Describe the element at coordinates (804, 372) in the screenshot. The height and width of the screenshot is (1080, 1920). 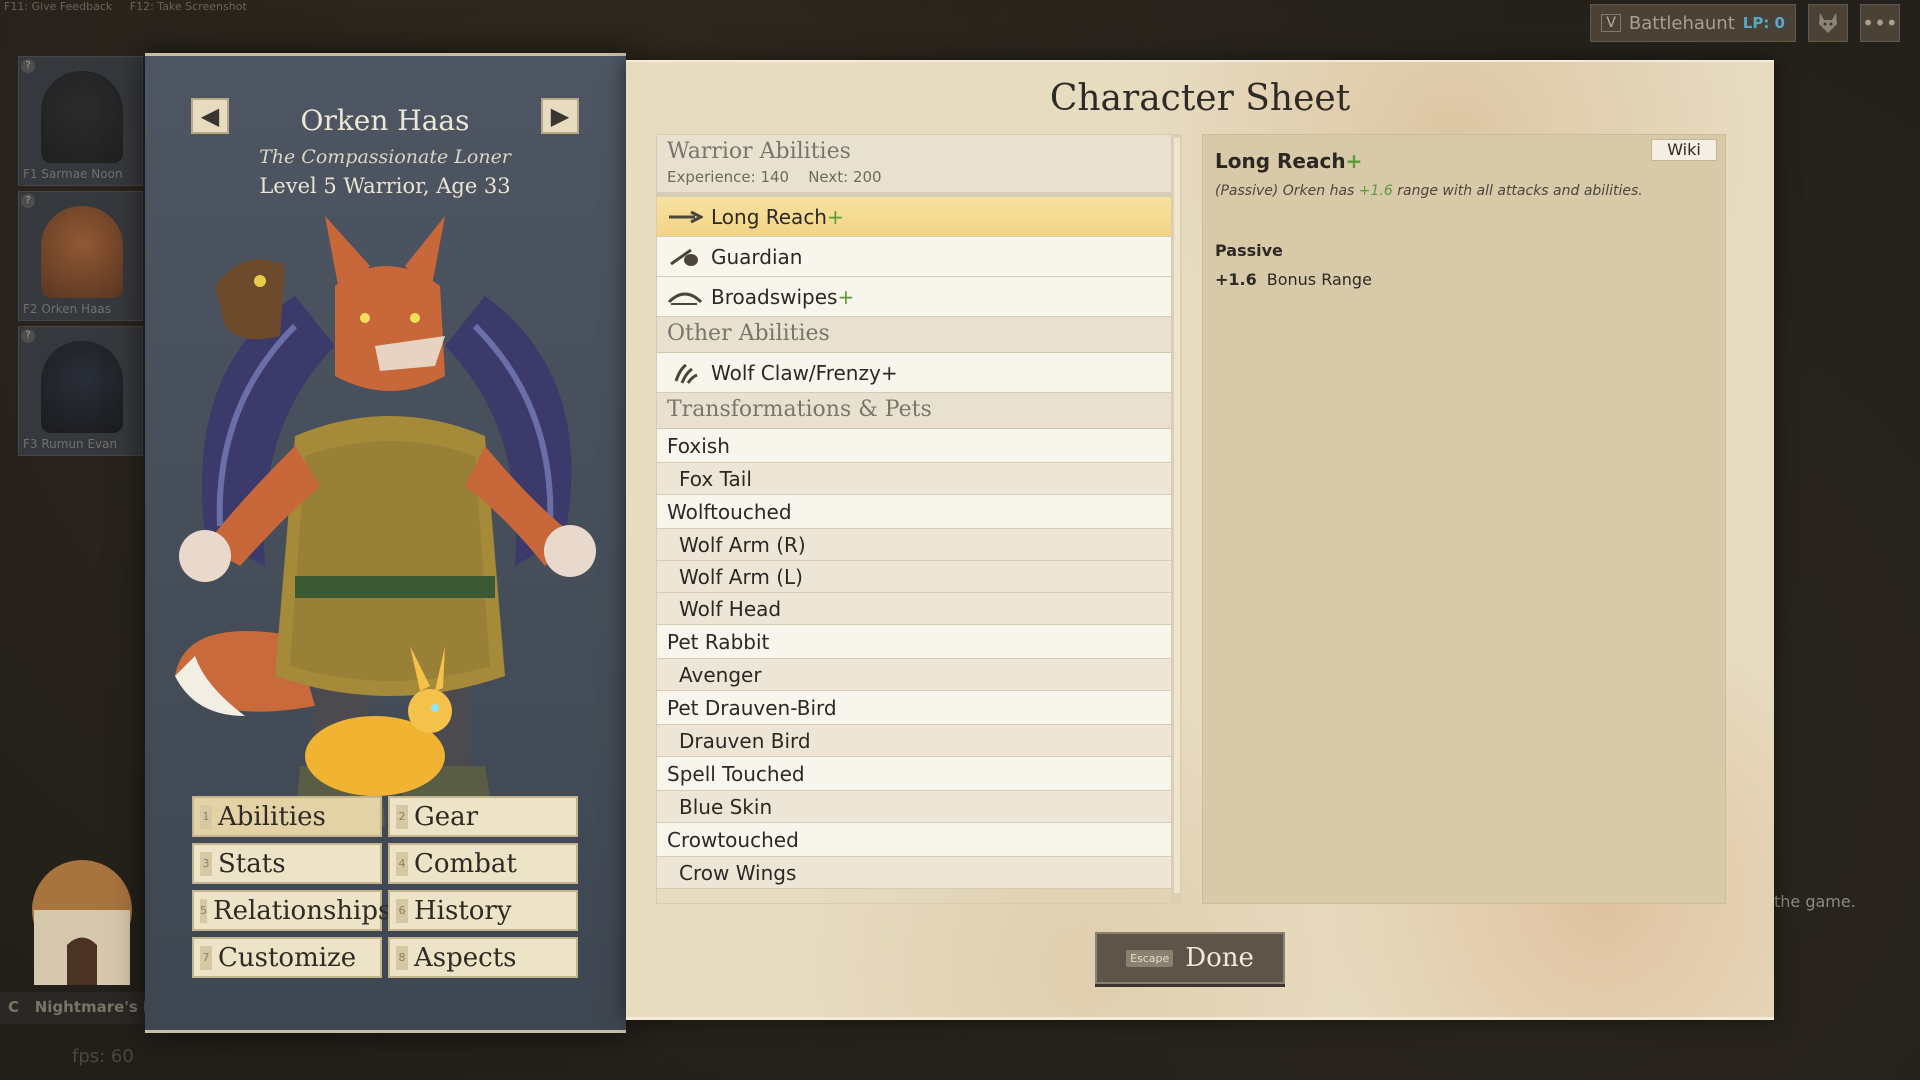
I see `ability-name: Wolf Claw/Frenzy+` at that location.